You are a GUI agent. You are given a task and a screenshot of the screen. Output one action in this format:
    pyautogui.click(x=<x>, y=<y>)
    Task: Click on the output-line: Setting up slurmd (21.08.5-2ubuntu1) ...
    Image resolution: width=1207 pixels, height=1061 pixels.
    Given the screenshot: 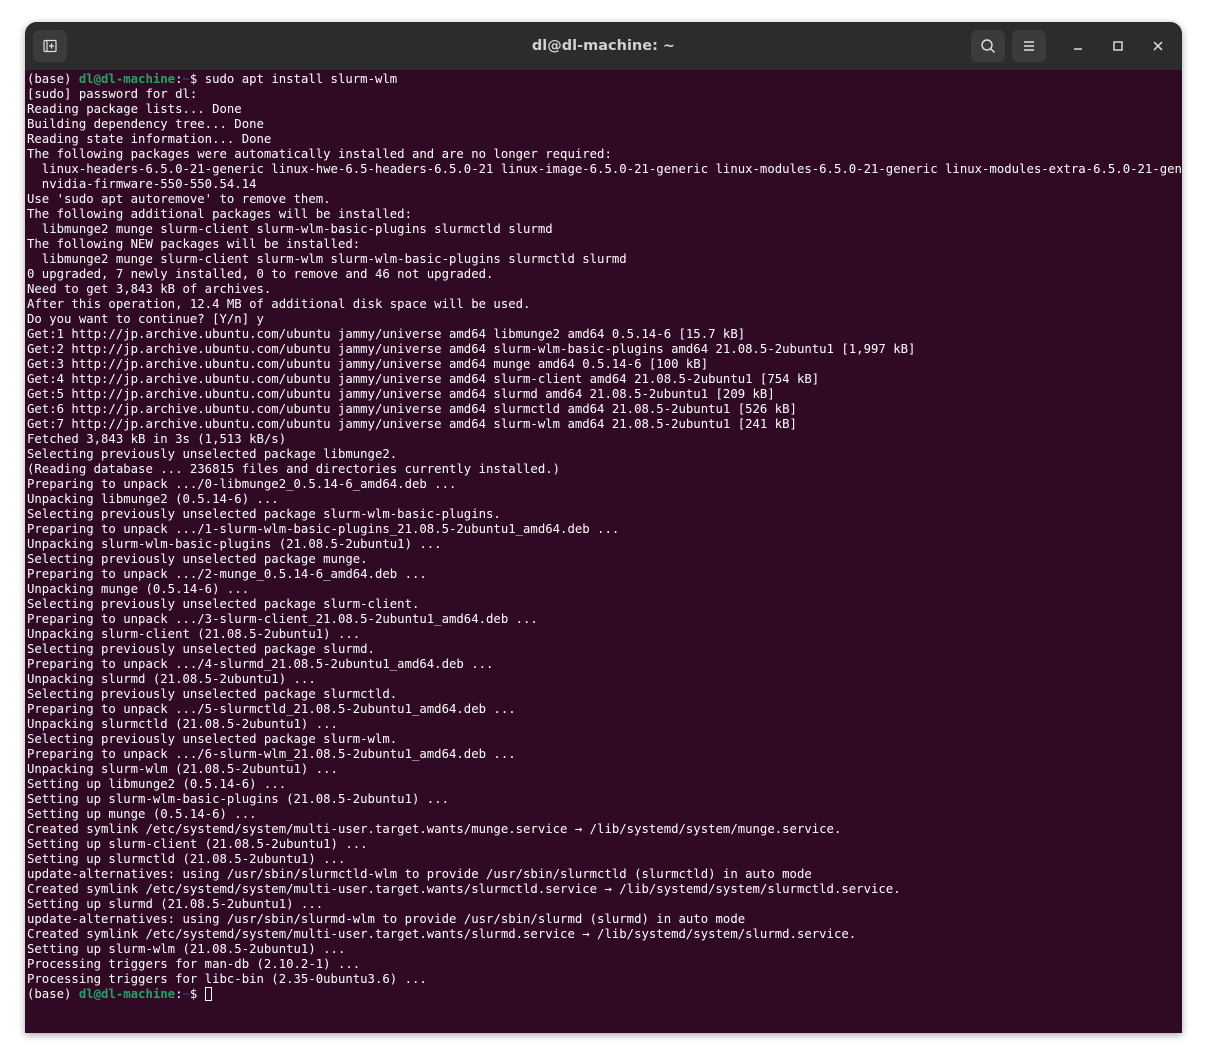 What is the action you would take?
    pyautogui.click(x=175, y=904)
    